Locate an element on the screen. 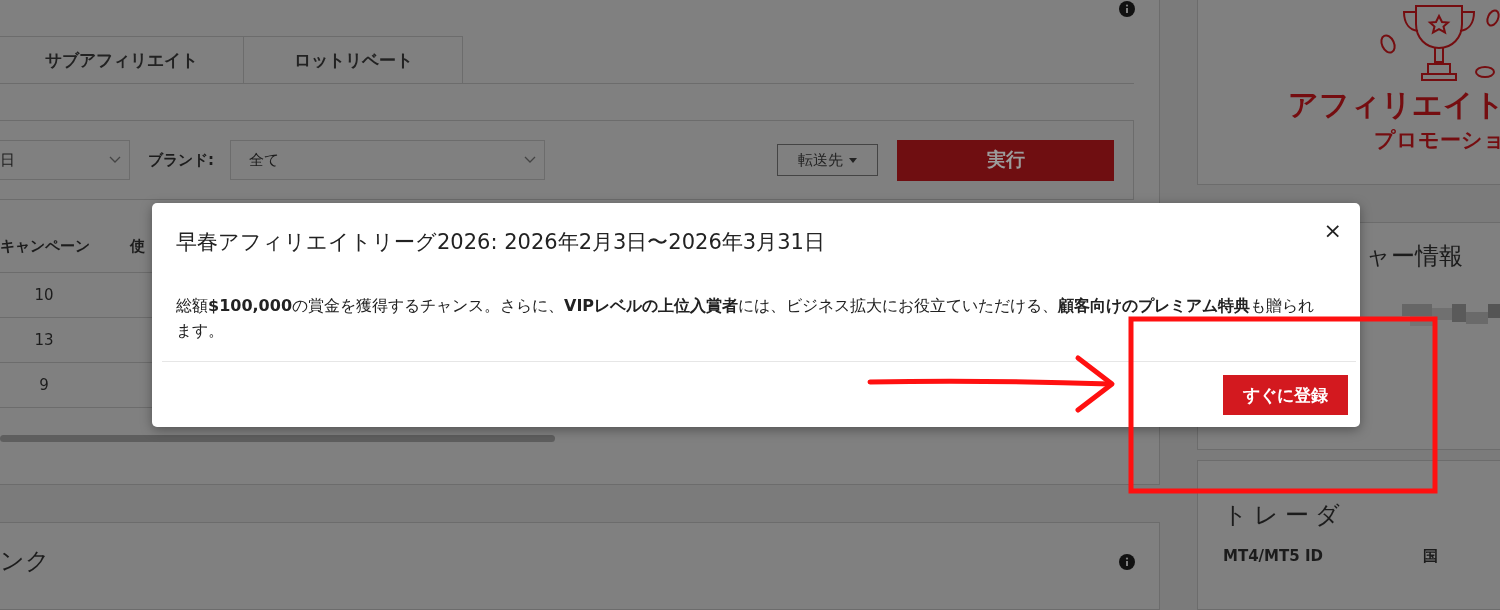 The width and height of the screenshot is (1500, 610). brand-select: 全て is located at coordinates (387, 160).